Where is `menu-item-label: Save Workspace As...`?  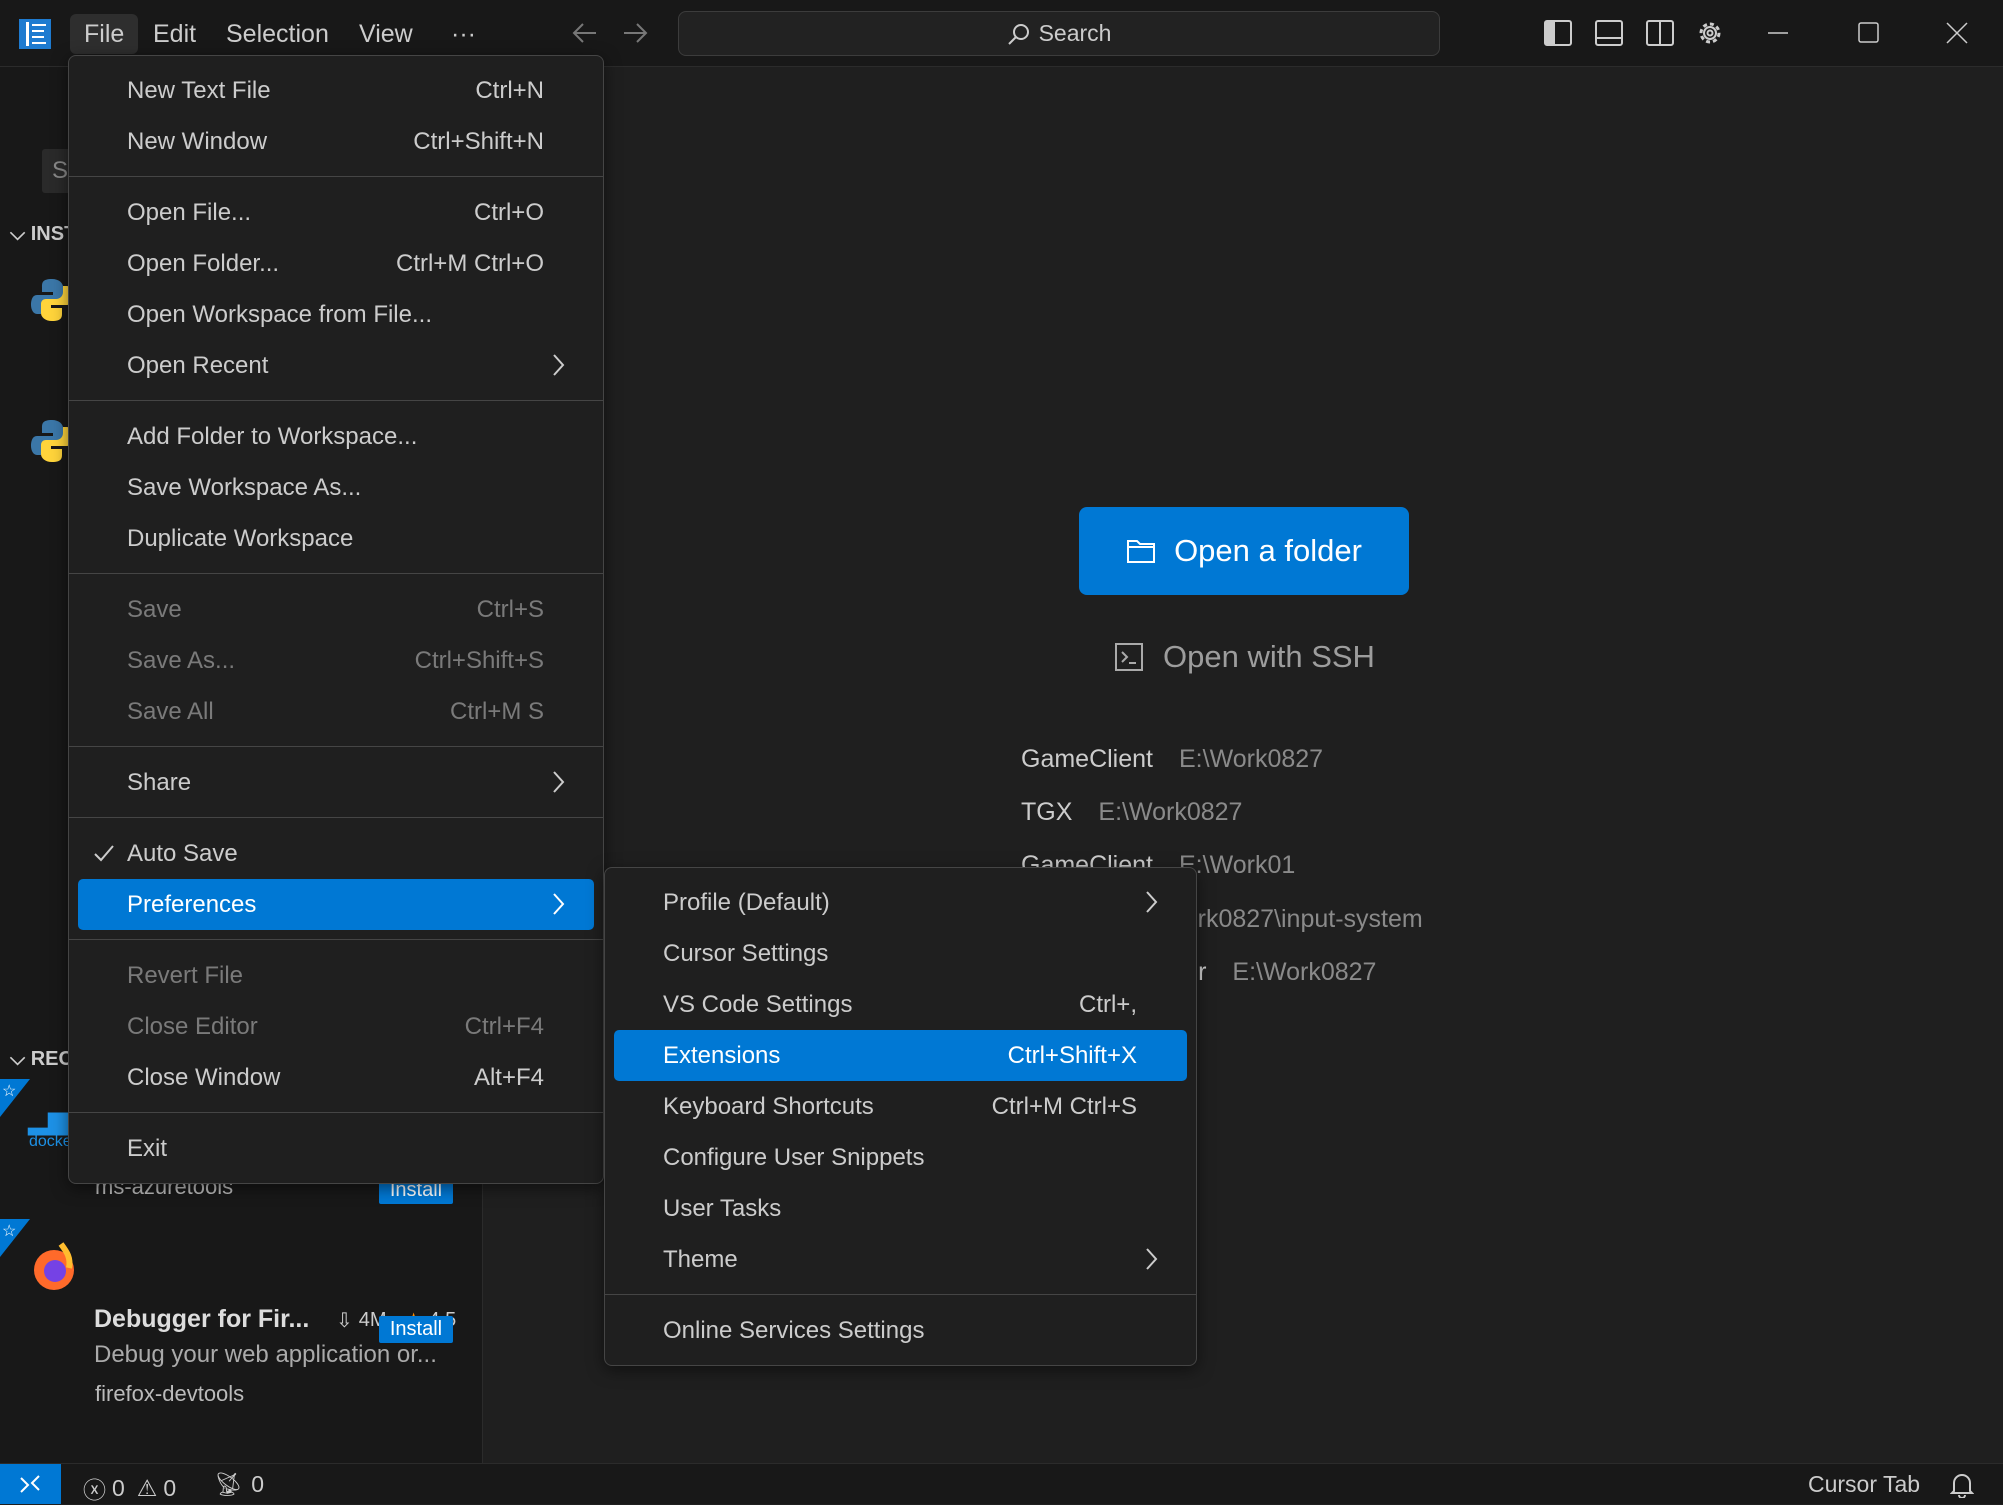 menu-item-label: Save Workspace As... is located at coordinates (244, 487).